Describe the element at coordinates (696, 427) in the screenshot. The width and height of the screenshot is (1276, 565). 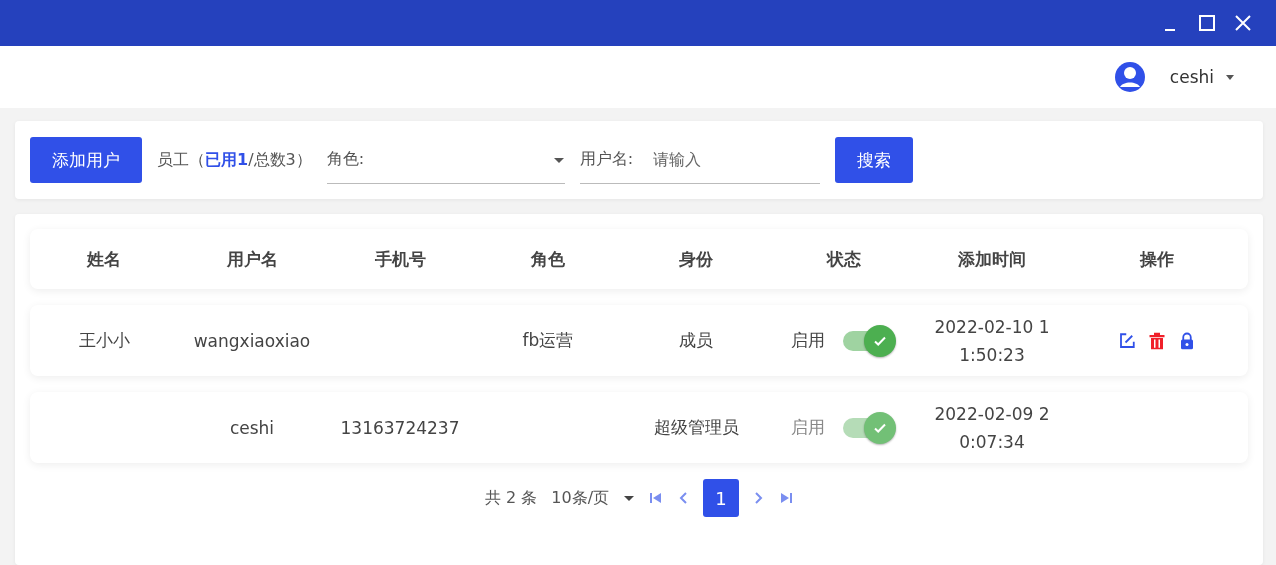
I see `table-cell: 超级管理员` at that location.